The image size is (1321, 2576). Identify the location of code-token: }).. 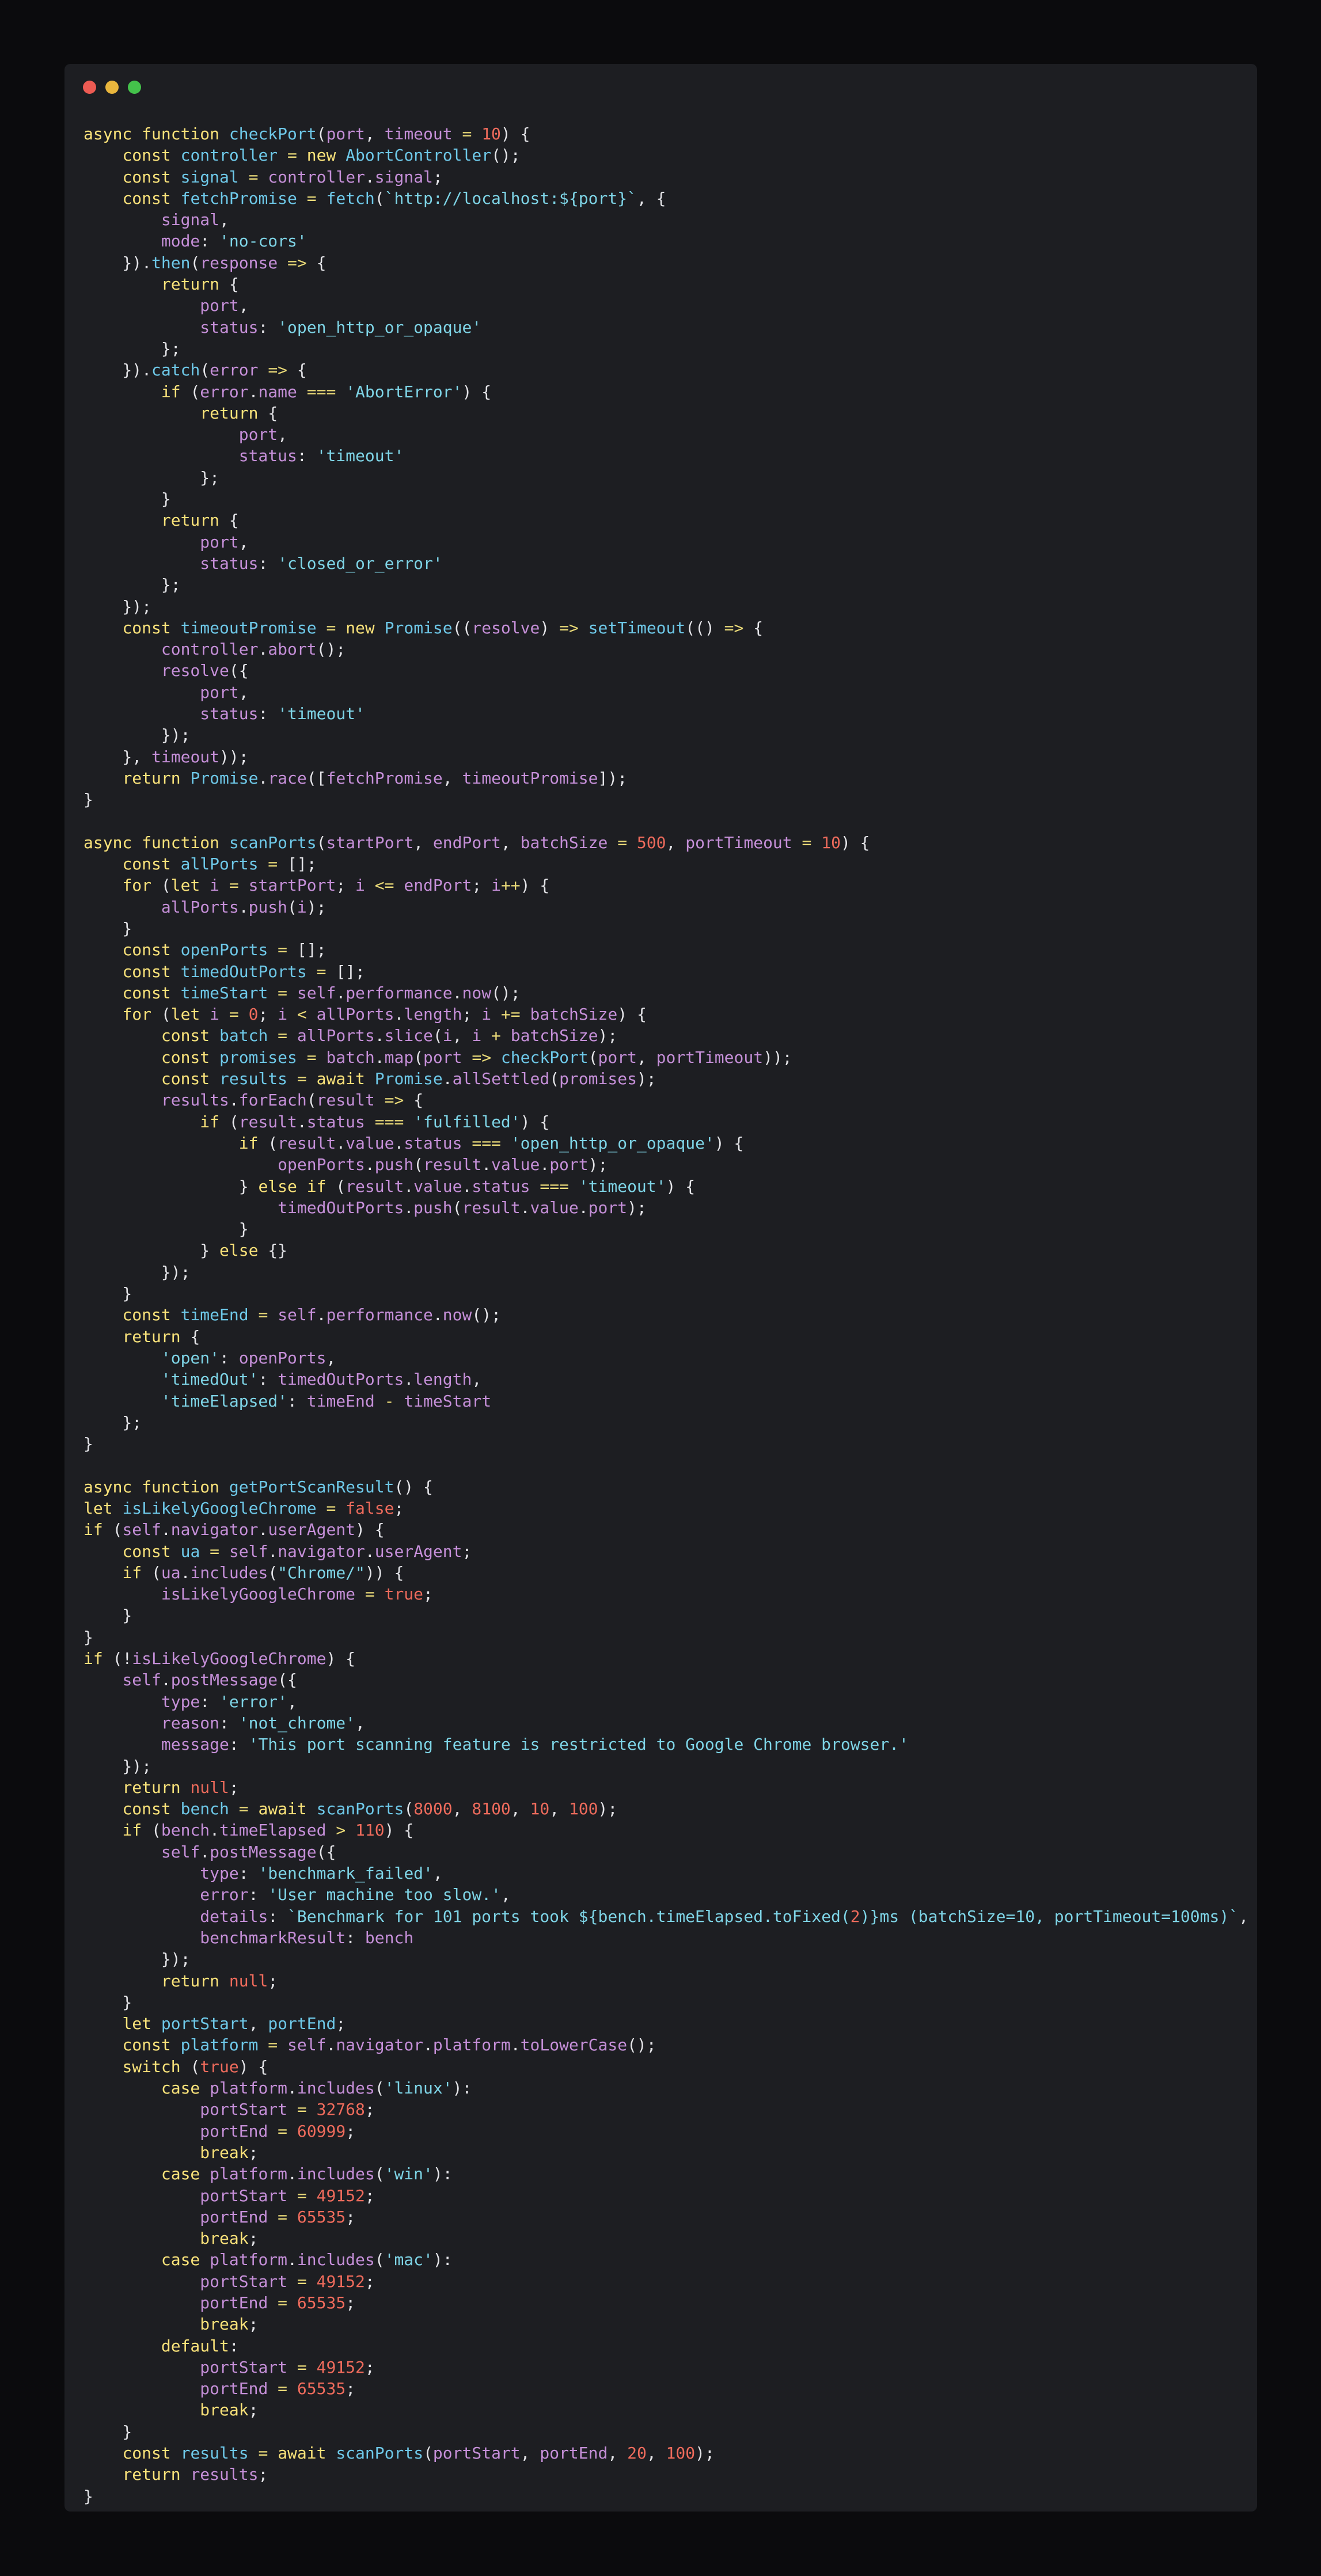
(118, 262).